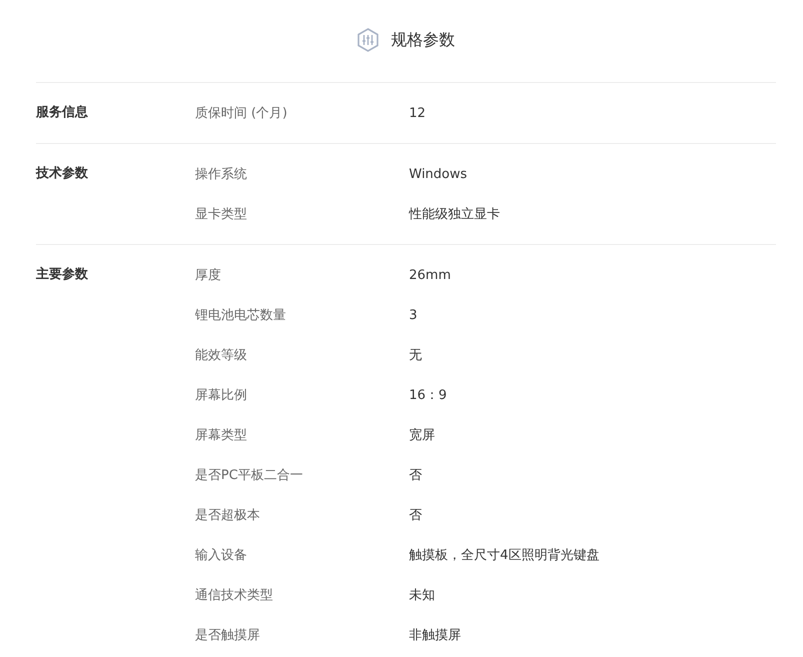  What do you see at coordinates (221, 435) in the screenshot?
I see `spec-label: 屏幕类型` at bounding box center [221, 435].